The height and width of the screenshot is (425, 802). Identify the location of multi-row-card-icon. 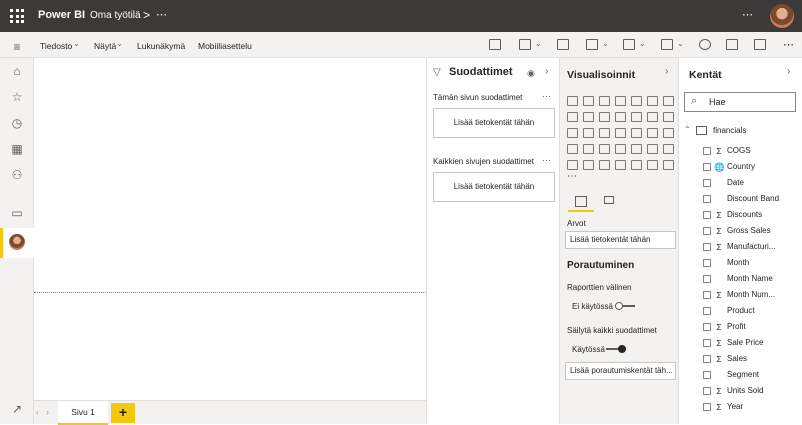
(588, 149).